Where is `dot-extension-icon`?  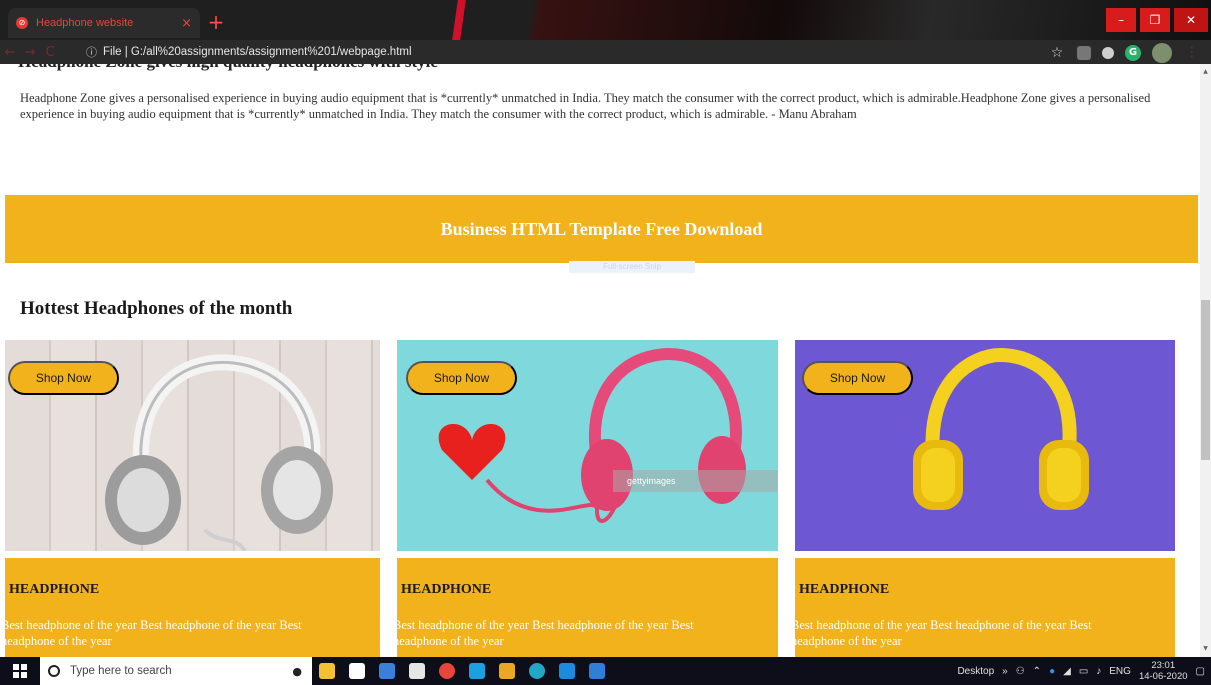
dot-extension-icon is located at coordinates (1108, 53).